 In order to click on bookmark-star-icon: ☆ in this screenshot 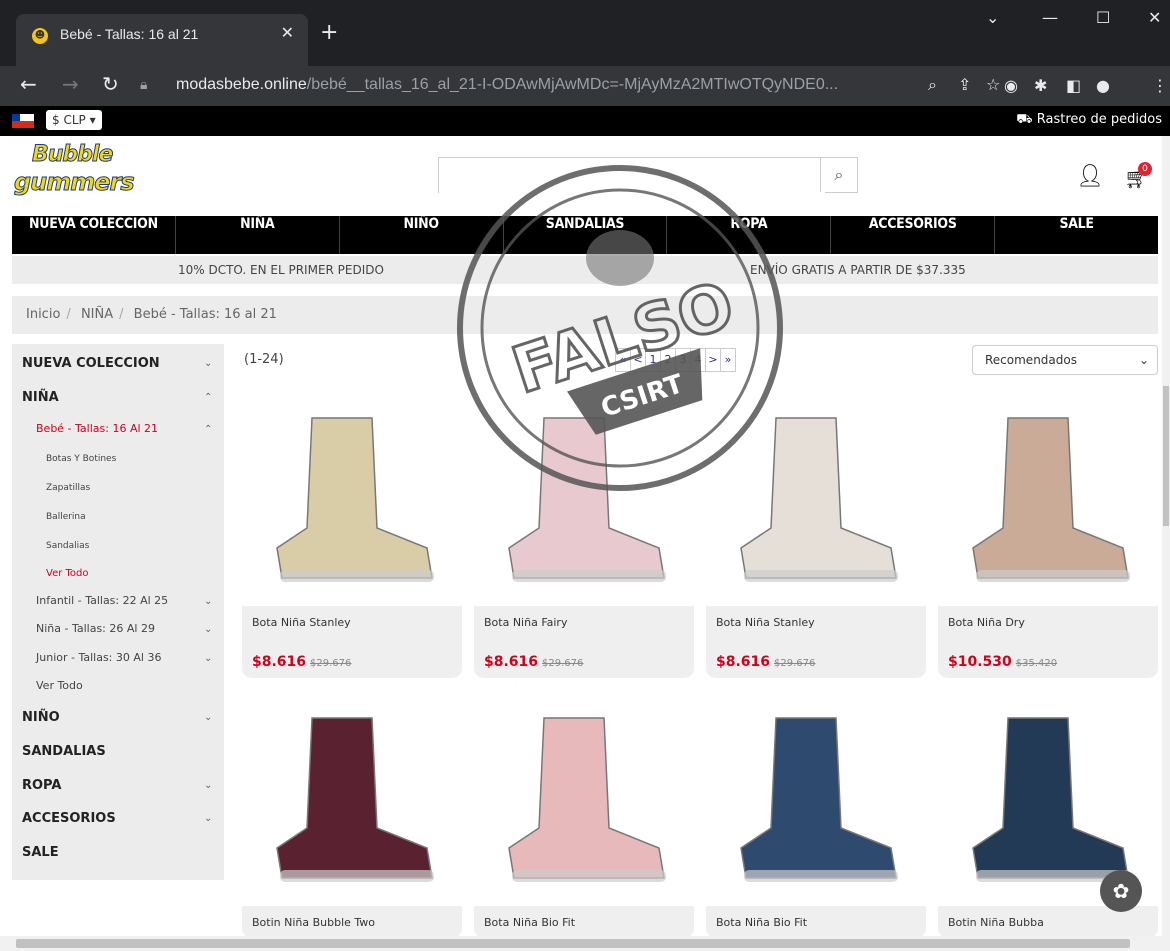, I will do `click(993, 84)`.